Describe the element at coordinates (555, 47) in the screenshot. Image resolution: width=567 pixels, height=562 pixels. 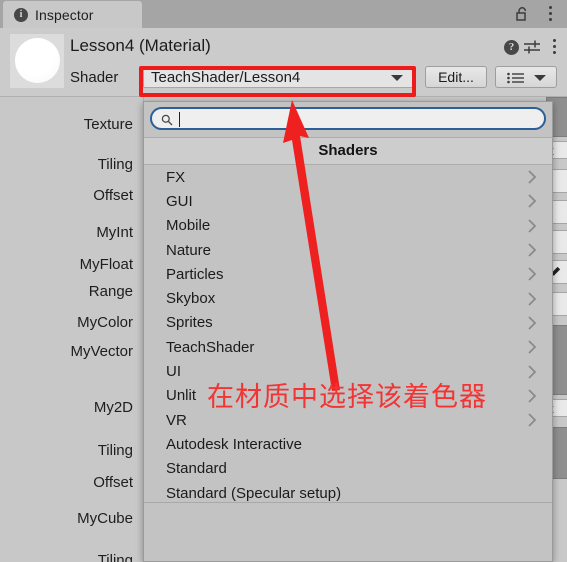
I see `material-menu-kebab-icon` at that location.